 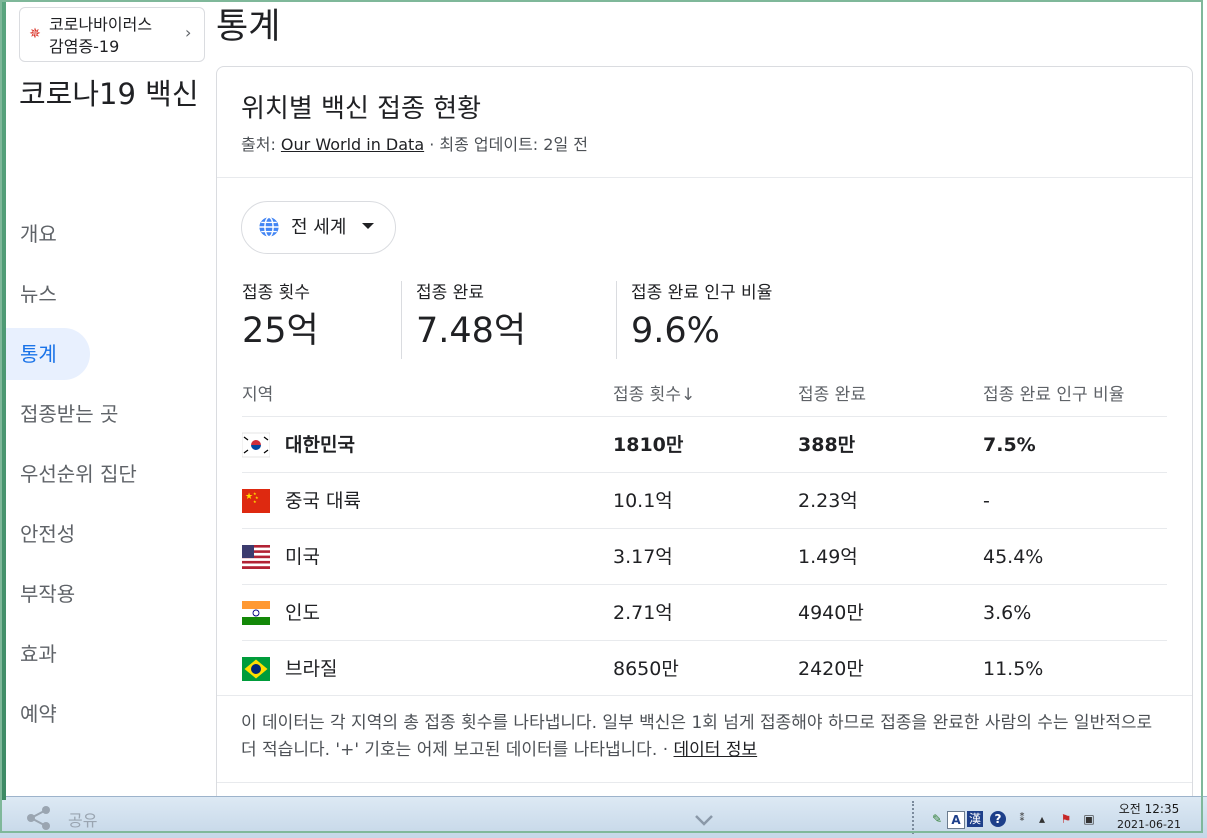 What do you see at coordinates (1053, 395) in the screenshot?
I see `column-header-ratio: 접종 완료 인구 비율` at bounding box center [1053, 395].